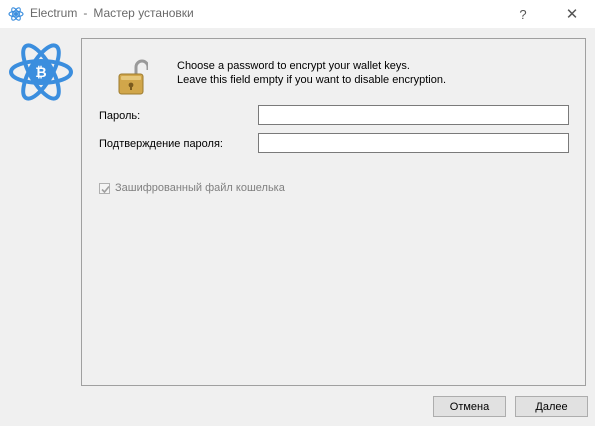 This screenshot has height=426, width=595. I want to click on electrum-logo-icon: ₿, so click(41, 72).